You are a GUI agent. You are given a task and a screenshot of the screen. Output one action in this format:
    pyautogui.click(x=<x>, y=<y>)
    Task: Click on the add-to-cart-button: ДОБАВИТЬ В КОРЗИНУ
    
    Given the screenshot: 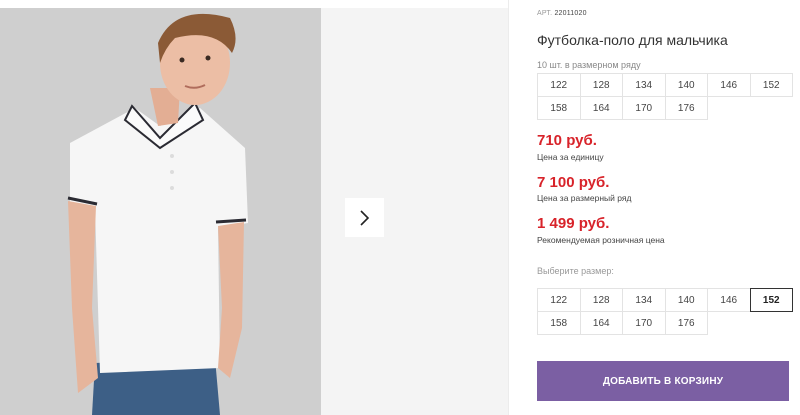 What is the action you would take?
    pyautogui.click(x=663, y=381)
    